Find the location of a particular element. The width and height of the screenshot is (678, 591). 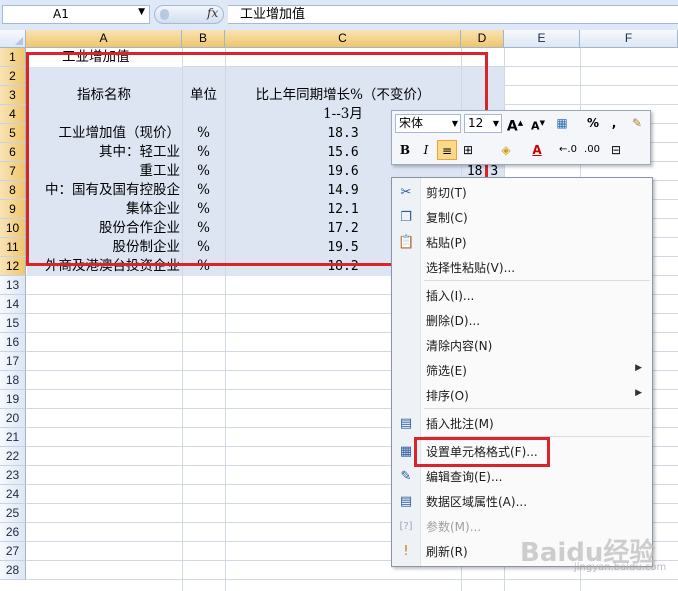

menu-item: ✂ 剪切(T) is located at coordinates (522, 193).